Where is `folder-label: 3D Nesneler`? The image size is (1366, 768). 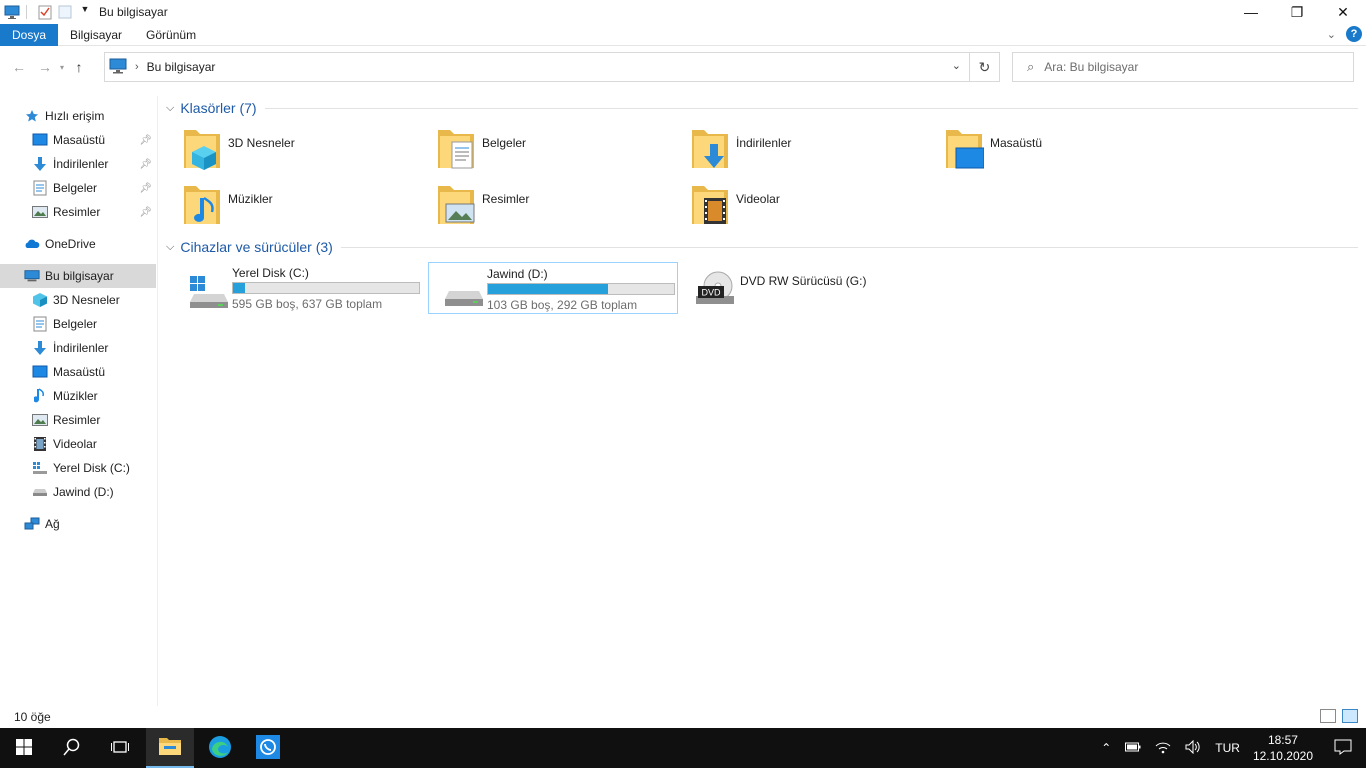 folder-label: 3D Nesneler is located at coordinates (261, 143).